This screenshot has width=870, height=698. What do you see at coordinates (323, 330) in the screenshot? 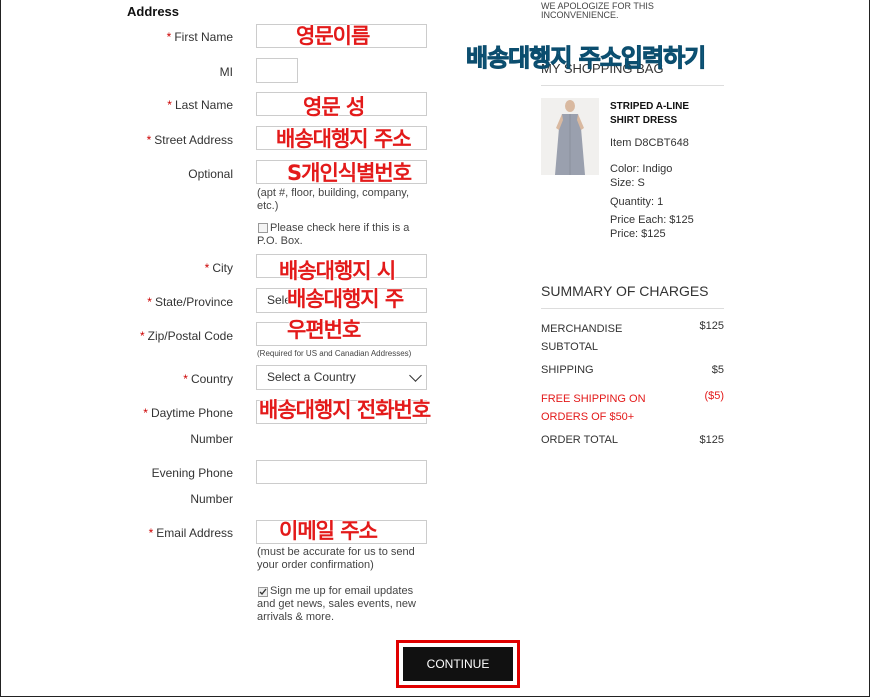
I see `annotation-zip: 우편번호` at bounding box center [323, 330].